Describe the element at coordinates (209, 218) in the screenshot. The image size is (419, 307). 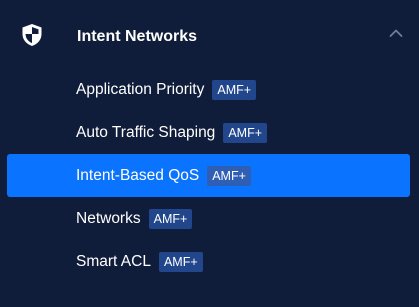
I see `menu-item-networks: Networks AMF+` at that location.